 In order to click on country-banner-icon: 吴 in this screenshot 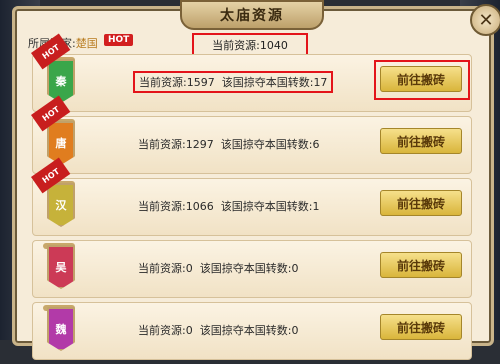, I will do `click(61, 267)`.